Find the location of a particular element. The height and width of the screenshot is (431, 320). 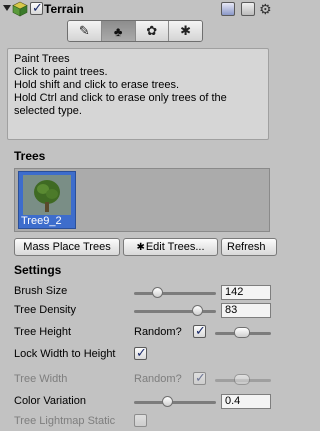

tree-item: Tree9_2 is located at coordinates (47, 200).